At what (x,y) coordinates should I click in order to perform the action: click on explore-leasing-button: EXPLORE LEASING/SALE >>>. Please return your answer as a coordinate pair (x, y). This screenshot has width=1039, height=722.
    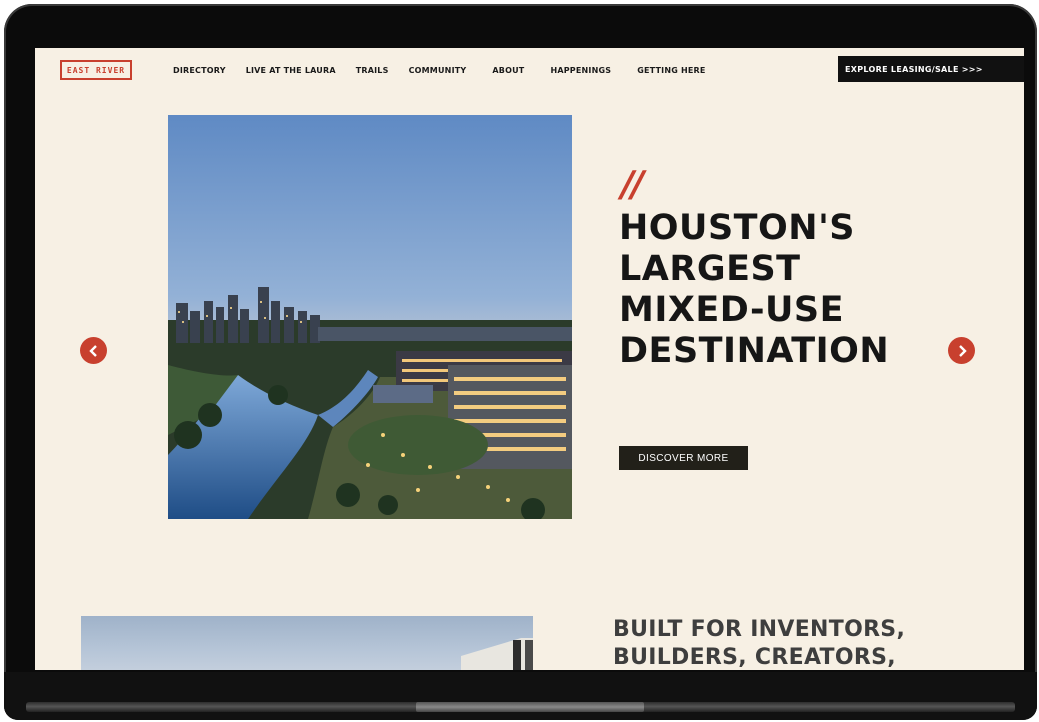
    Looking at the image, I should click on (931, 69).